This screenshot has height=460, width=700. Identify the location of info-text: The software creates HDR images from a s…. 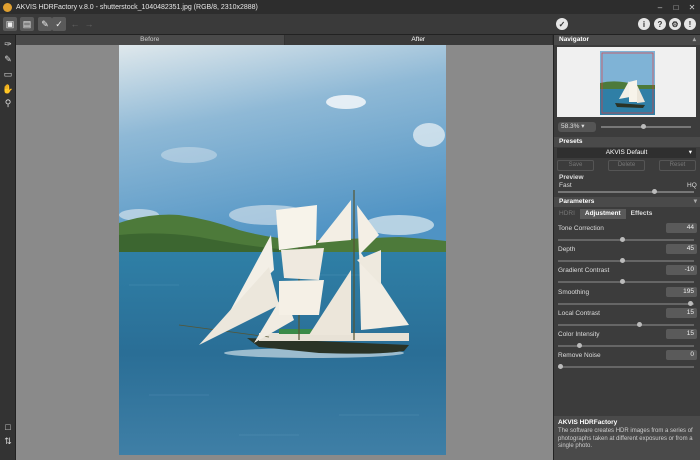
(625, 438).